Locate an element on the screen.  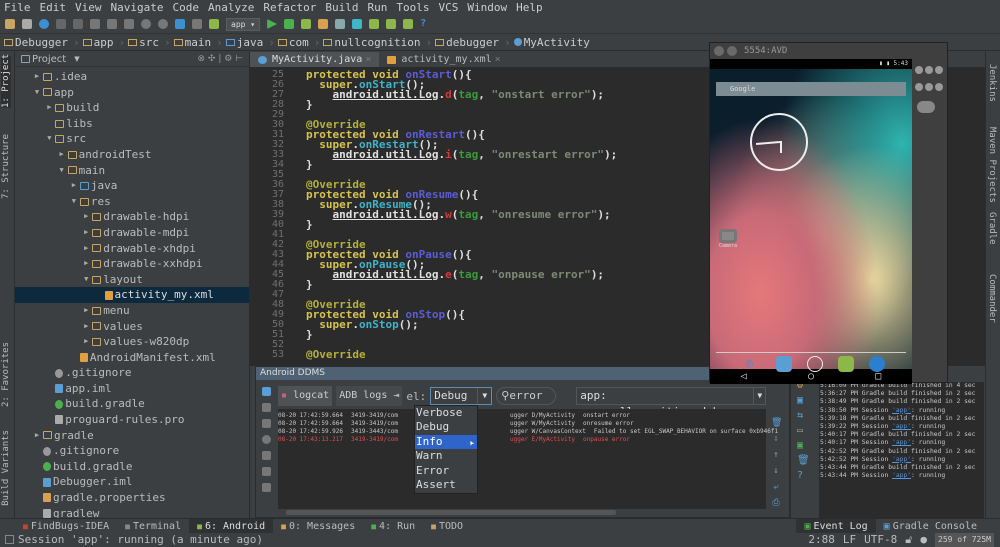
menu-tools: Tools is located at coordinates (412, 7).